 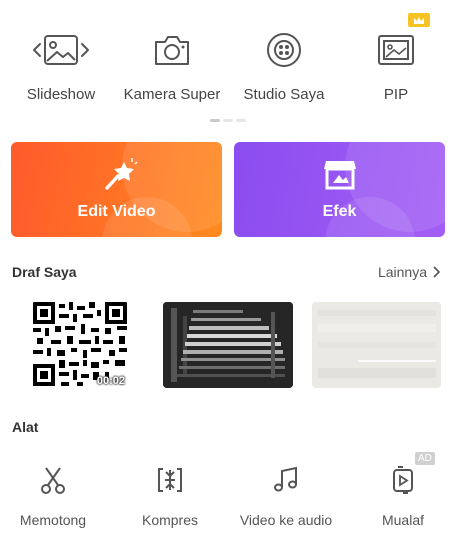 What do you see at coordinates (44, 272) in the screenshot?
I see `drafts-title: Draf Saya` at bounding box center [44, 272].